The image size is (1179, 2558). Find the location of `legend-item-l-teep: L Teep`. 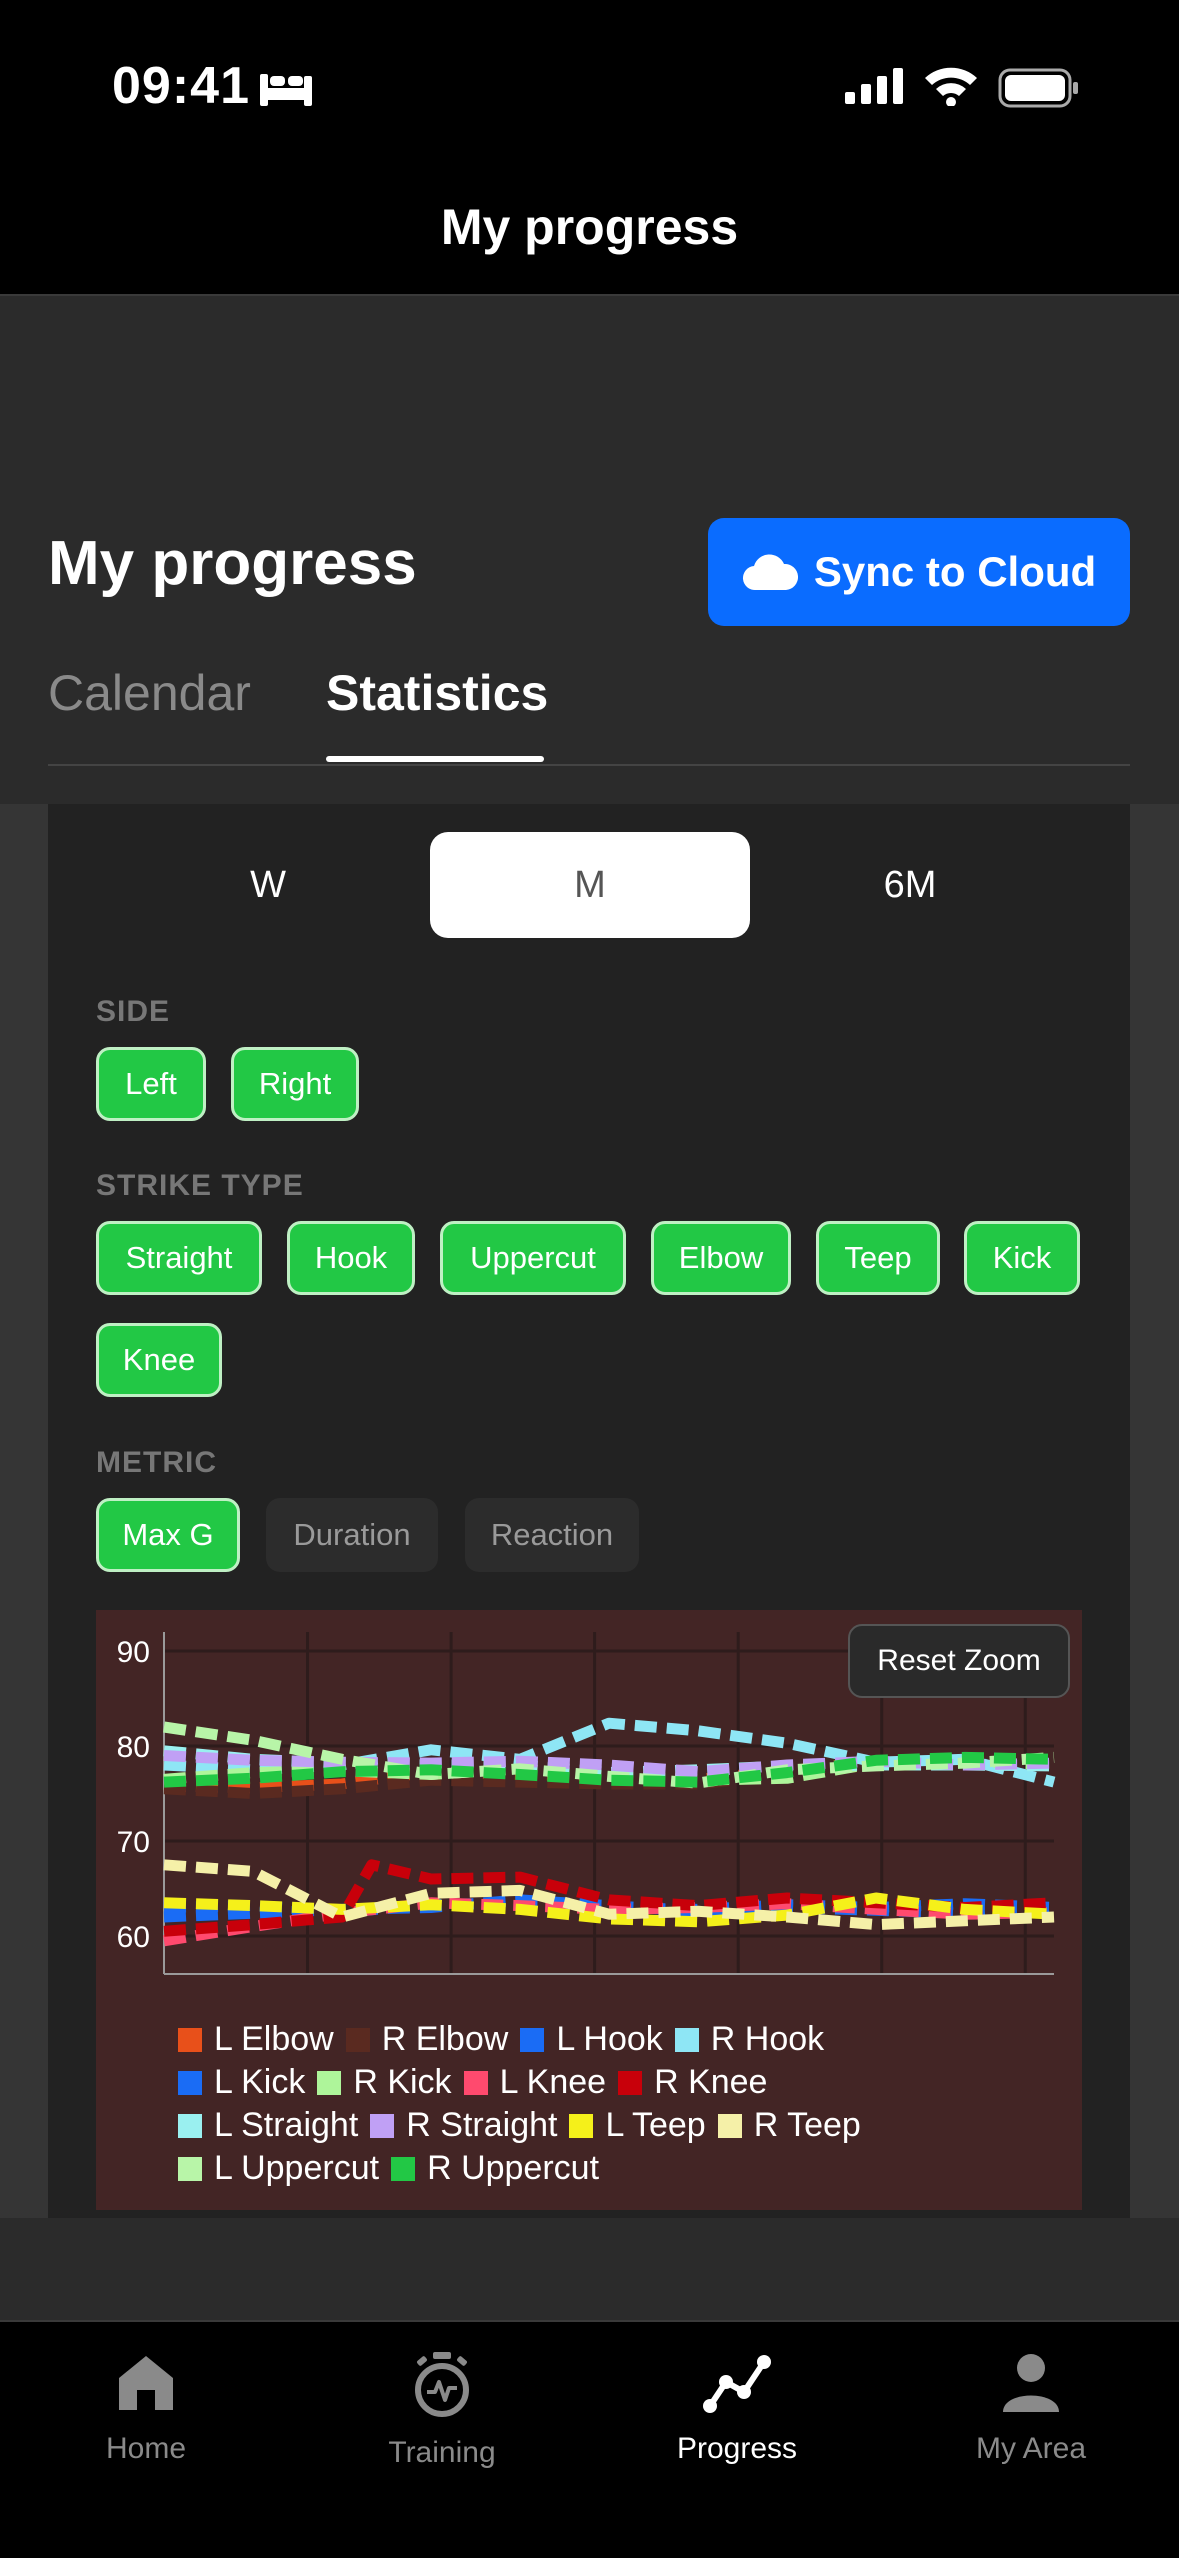

legend-item-l-teep: L Teep is located at coordinates (637, 2125).